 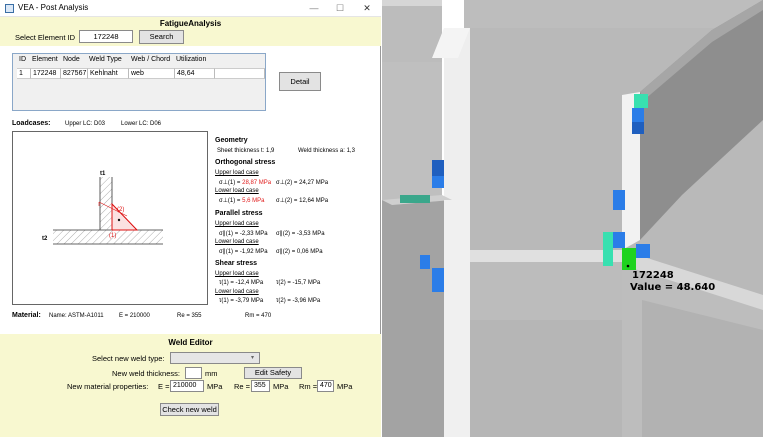 I want to click on window-title: VEA - Post Analysis, so click(x=53, y=7).